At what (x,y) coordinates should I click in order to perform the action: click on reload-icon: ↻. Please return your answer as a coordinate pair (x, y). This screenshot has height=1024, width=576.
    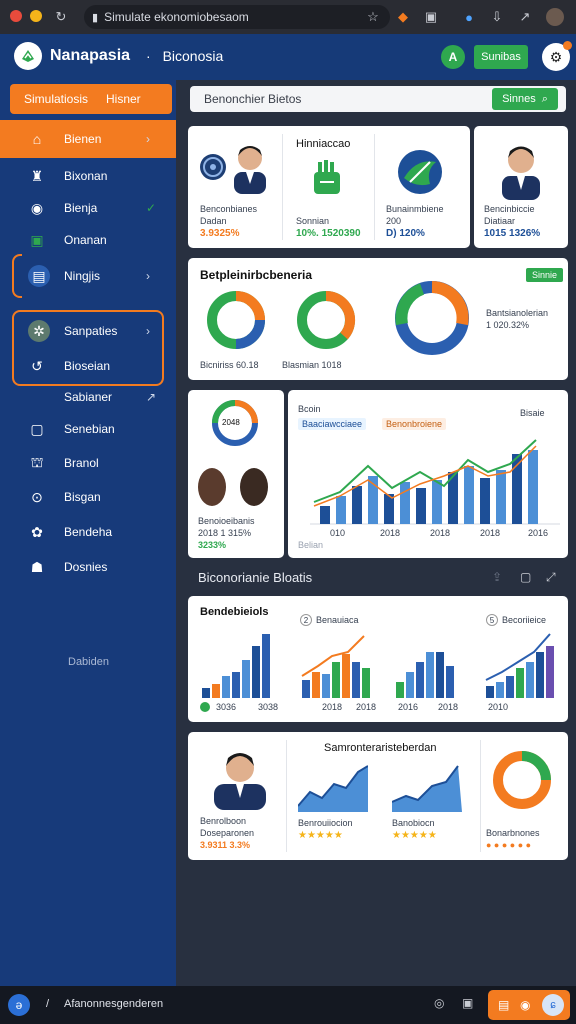
    Looking at the image, I should click on (61, 17).